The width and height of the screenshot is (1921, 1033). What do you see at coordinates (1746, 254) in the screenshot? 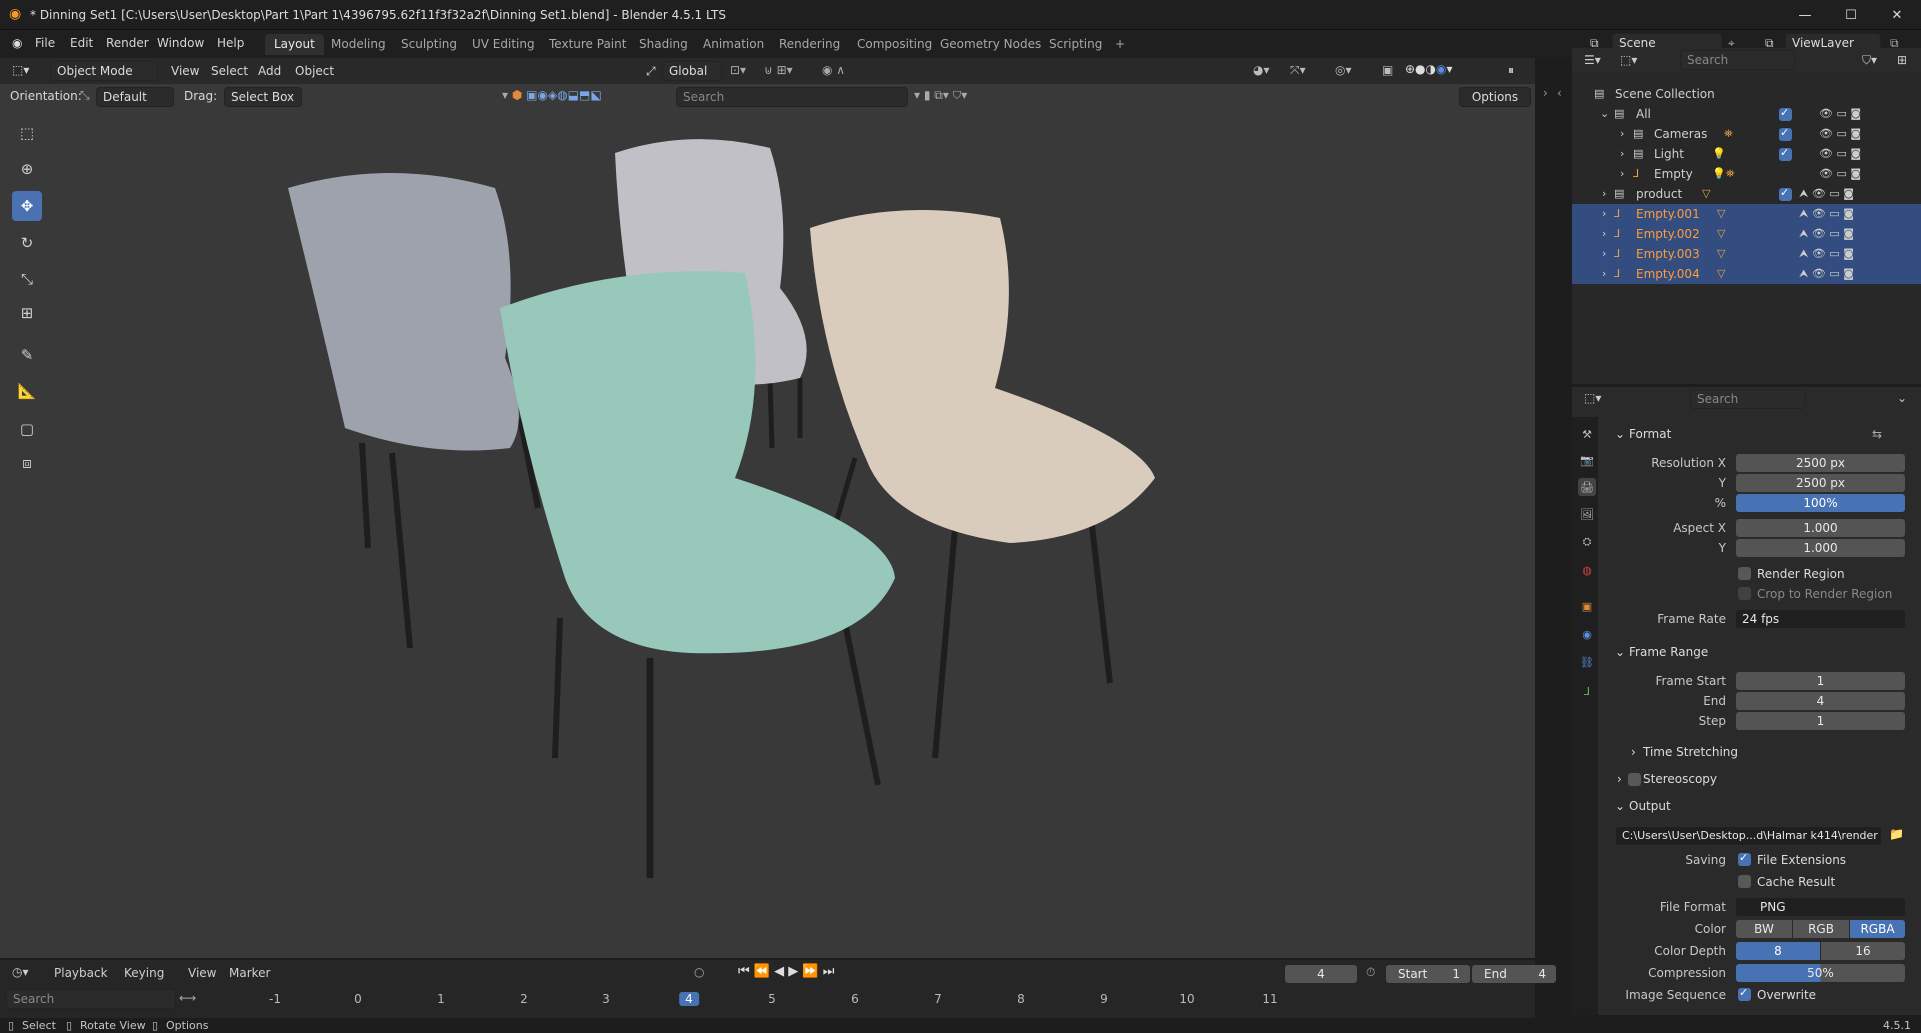
I see `outliner-row: › ⅃ Empty.003 ▽ ⮝ 👁 ▭ ◙` at bounding box center [1746, 254].